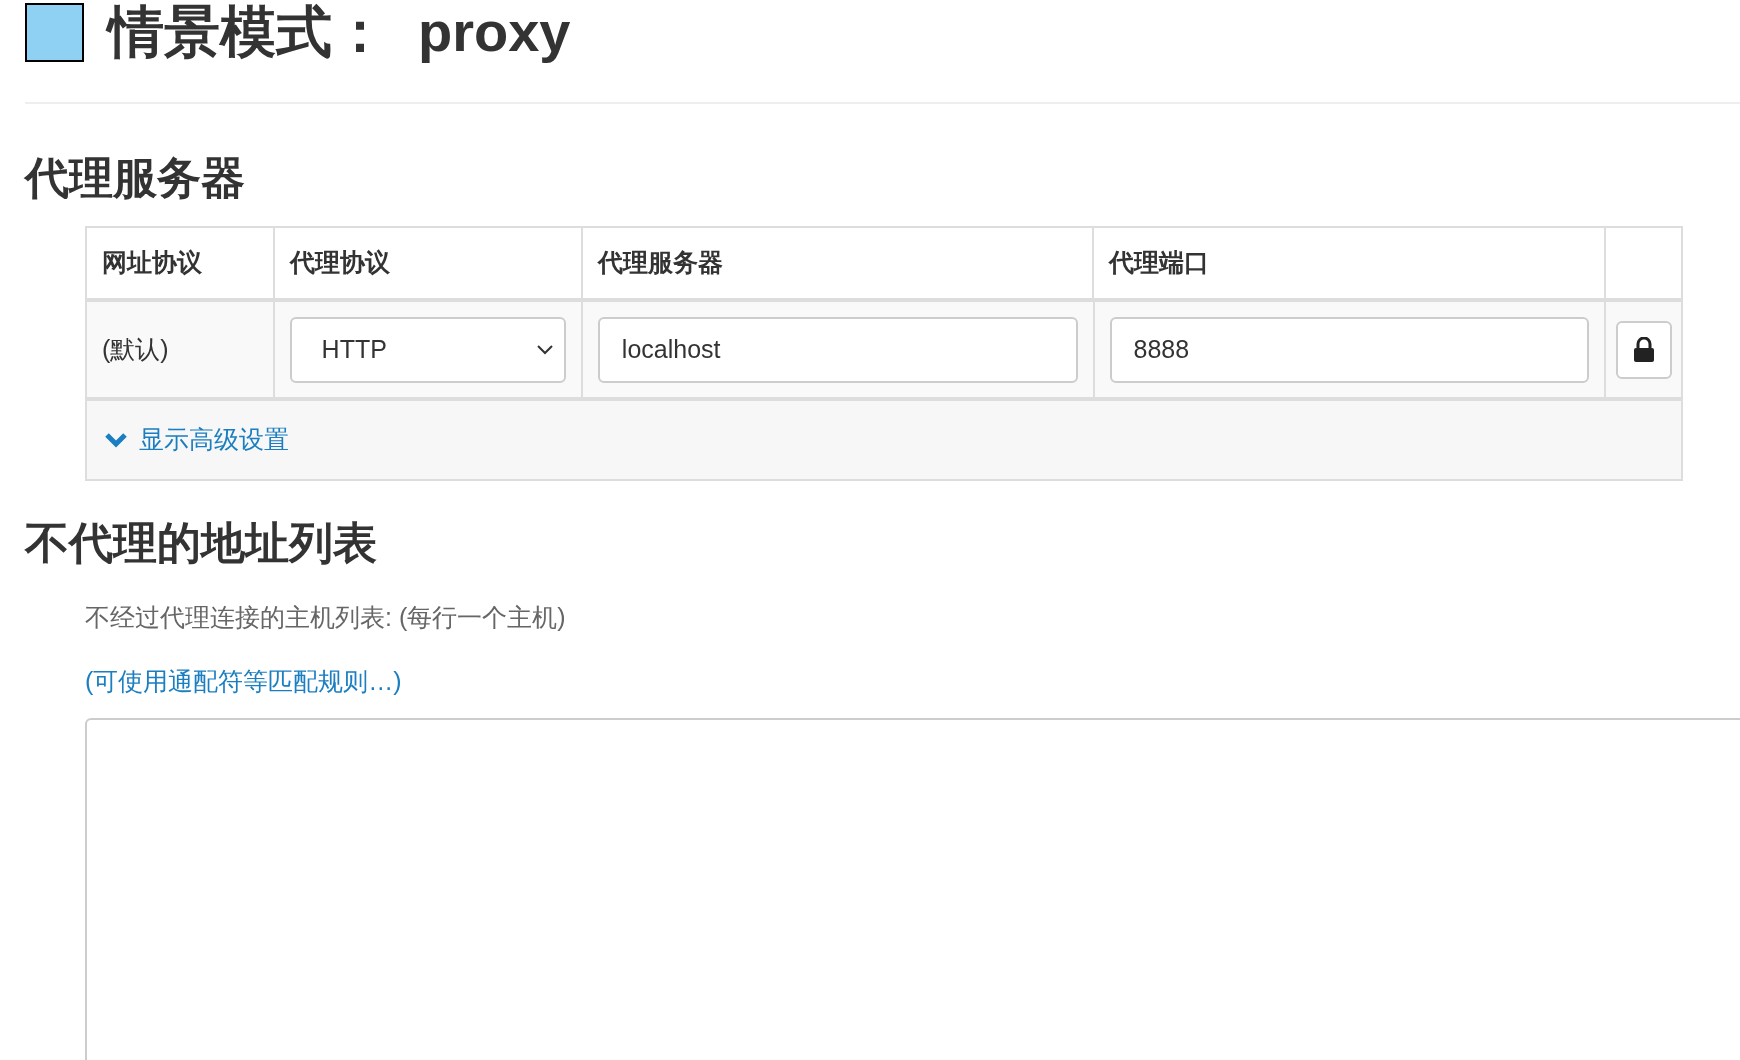  I want to click on advanced-settings-link: 显示高级设置, so click(197, 440).